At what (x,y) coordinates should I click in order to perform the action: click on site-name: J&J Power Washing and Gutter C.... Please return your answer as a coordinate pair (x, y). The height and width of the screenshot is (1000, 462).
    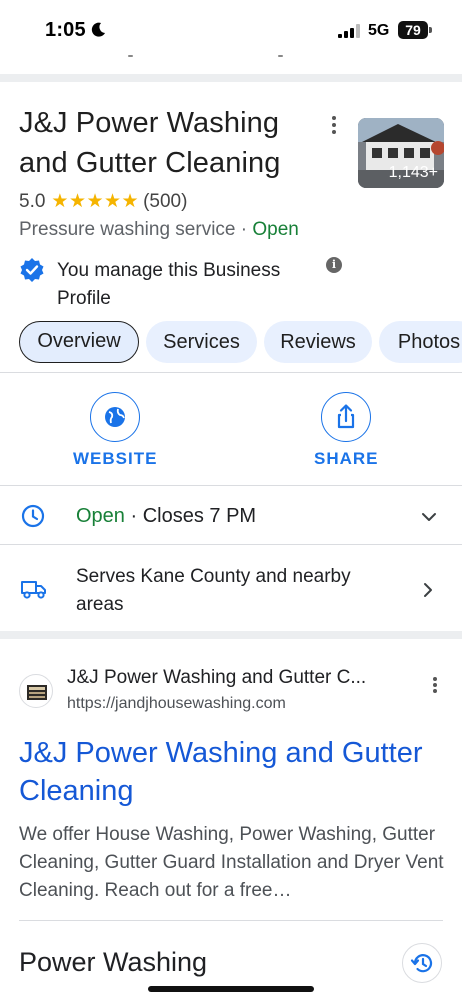
    Looking at the image, I should click on (216, 678).